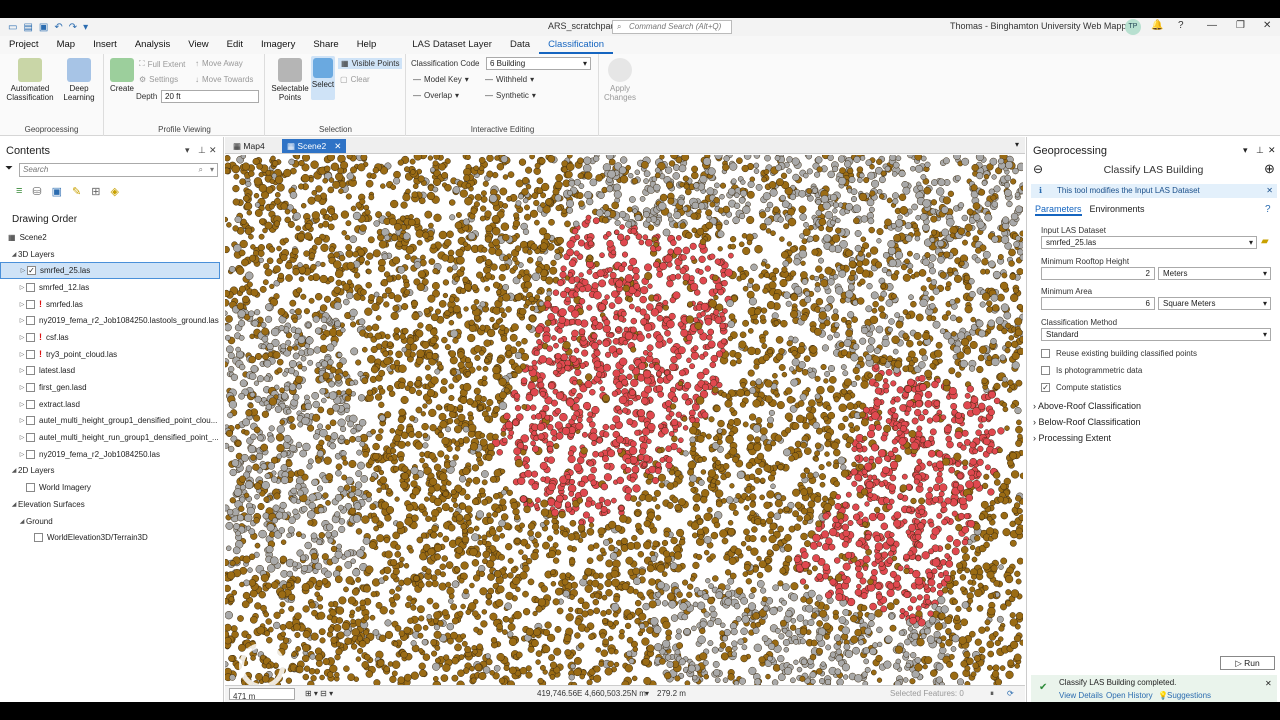 This screenshot has height=720, width=1280. I want to click on layer-row: ▷ extract.lasd, so click(112, 404).